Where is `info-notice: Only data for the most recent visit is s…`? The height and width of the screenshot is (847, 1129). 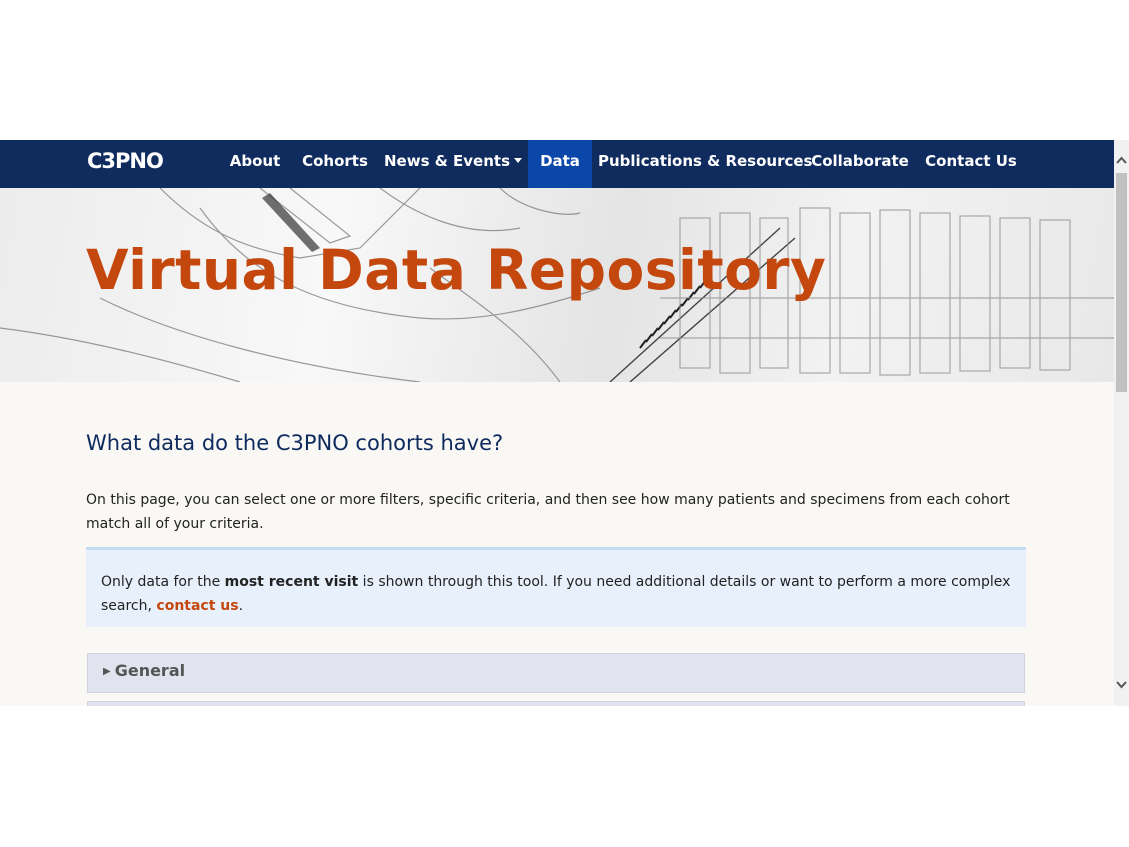 info-notice: Only data for the most recent visit is s… is located at coordinates (556, 587).